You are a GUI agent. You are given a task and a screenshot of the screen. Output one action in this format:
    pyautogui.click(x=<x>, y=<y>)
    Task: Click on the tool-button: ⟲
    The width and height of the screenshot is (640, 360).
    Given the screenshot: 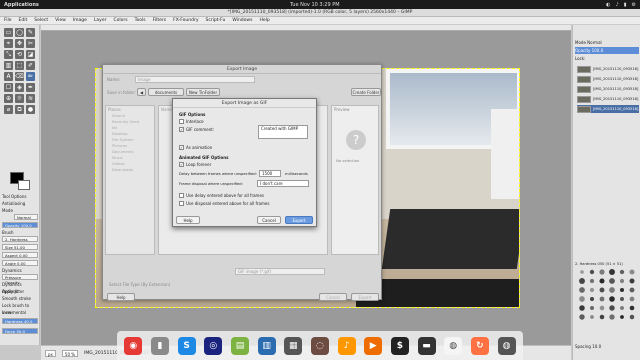 What is the action you would take?
    pyautogui.click(x=19, y=54)
    